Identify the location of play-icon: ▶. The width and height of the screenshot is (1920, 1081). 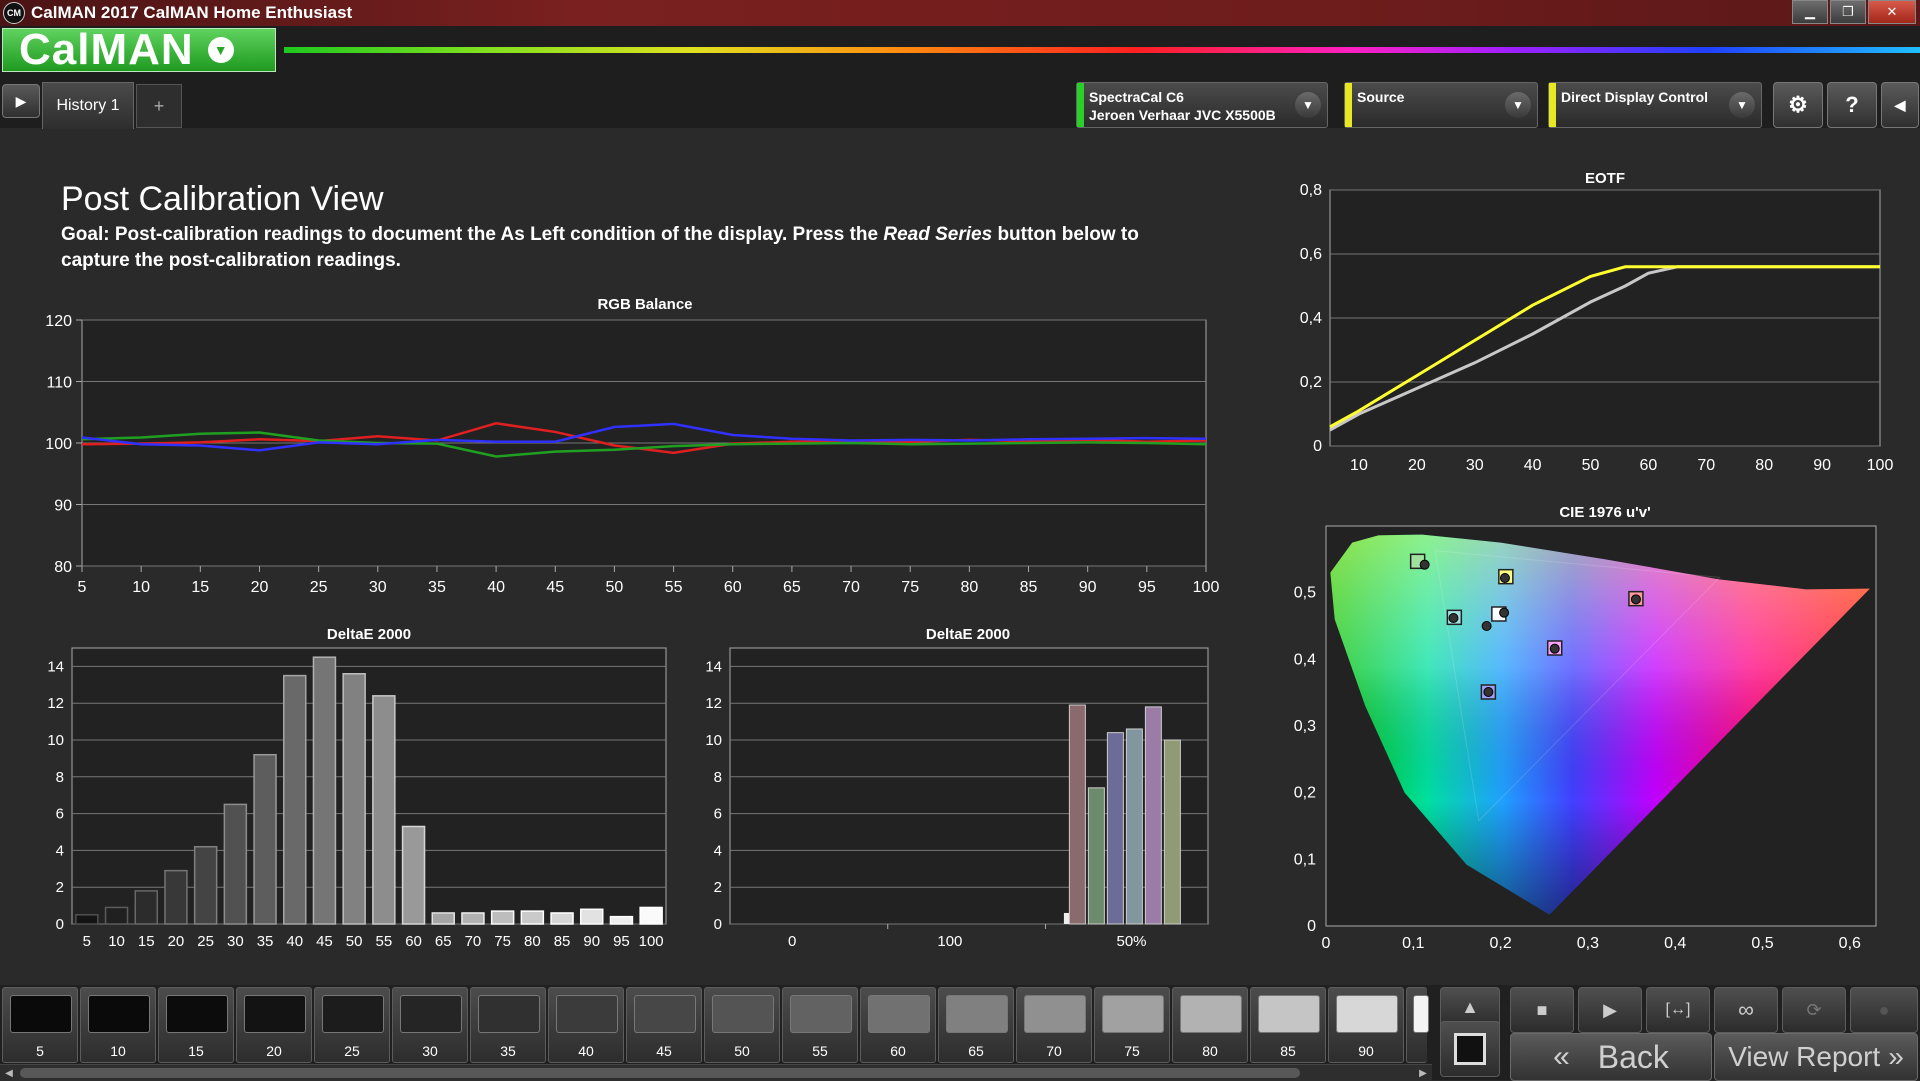
(1610, 1009).